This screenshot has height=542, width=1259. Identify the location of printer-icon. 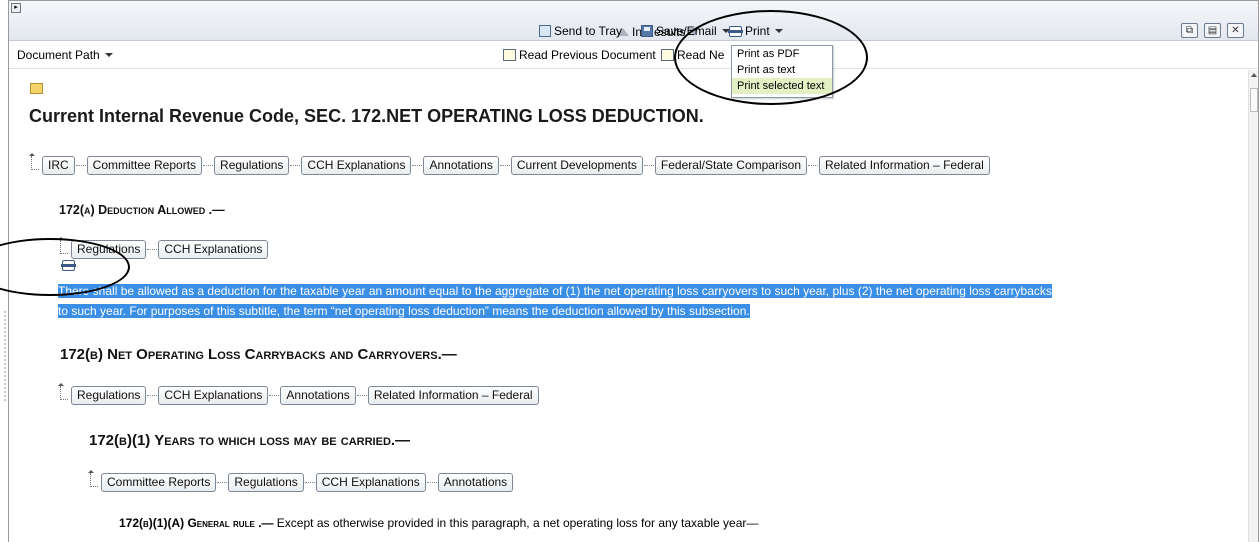
(735, 31).